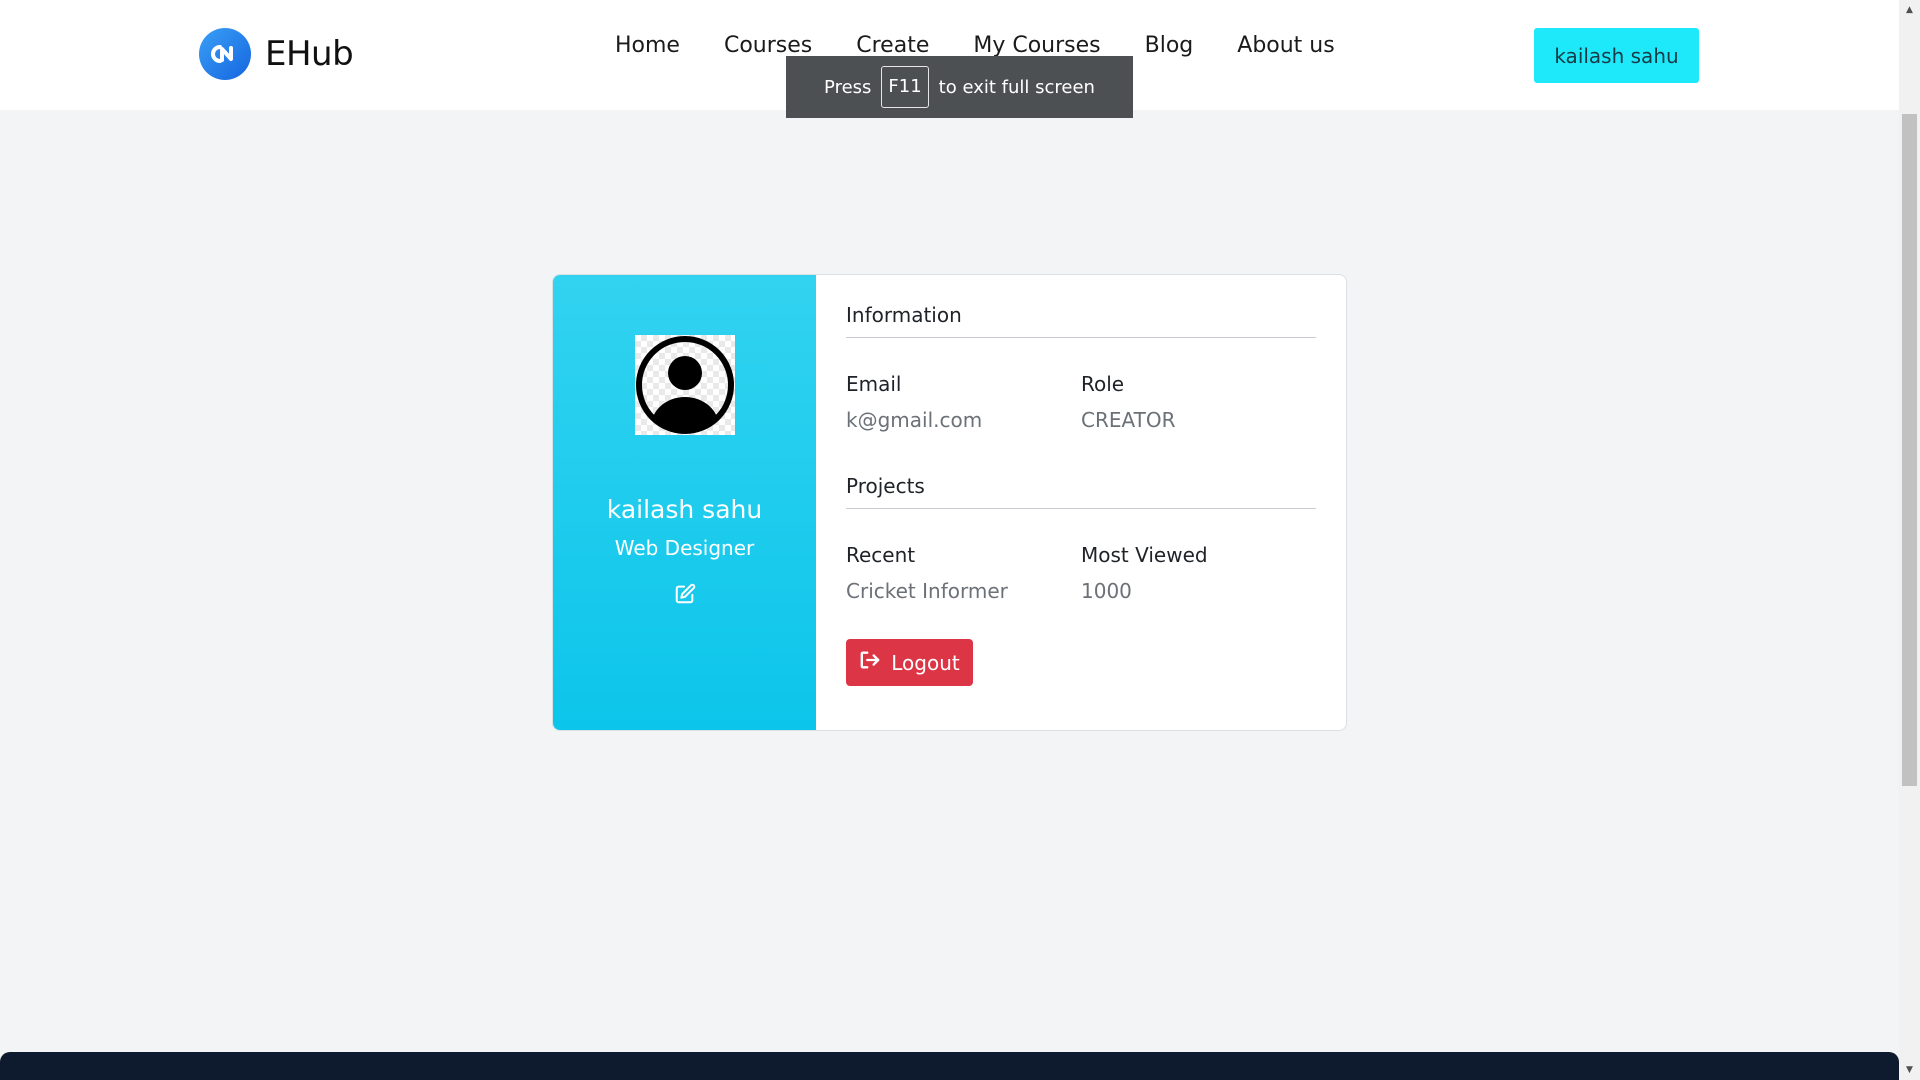 The width and height of the screenshot is (1920, 1080). Describe the element at coordinates (1909, 450) in the screenshot. I see `scrollbar-thumb` at that location.